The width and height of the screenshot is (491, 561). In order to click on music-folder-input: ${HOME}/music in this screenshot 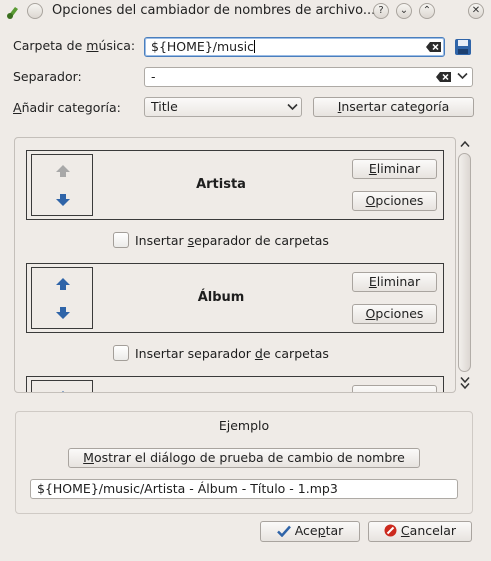, I will do `click(294, 47)`.